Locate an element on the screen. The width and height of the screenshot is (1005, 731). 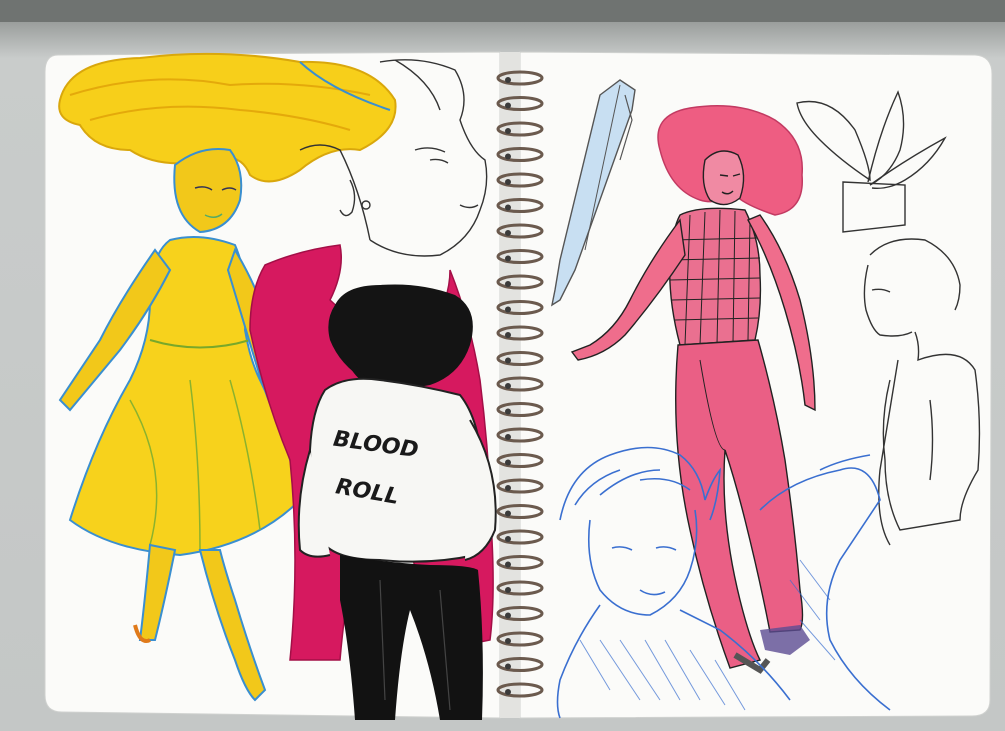
top-shadow is located at coordinates (502, 11).